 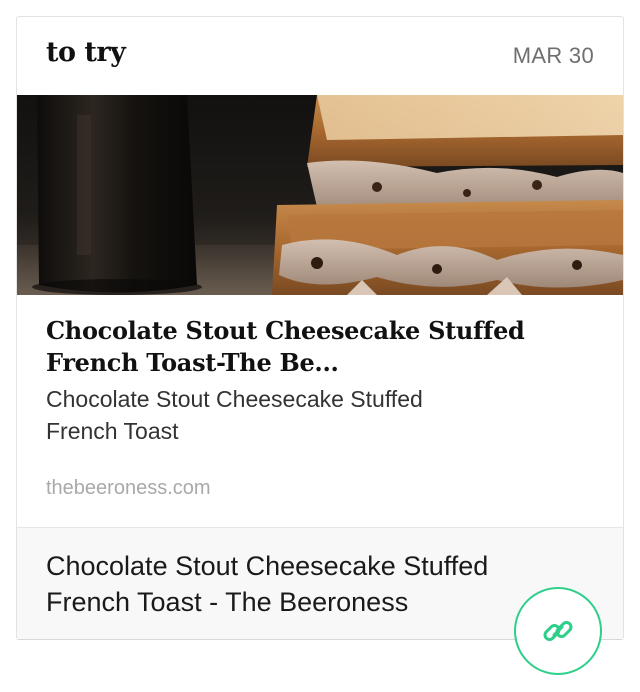 I want to click on card-header: to try MAR 30, so click(x=320, y=56).